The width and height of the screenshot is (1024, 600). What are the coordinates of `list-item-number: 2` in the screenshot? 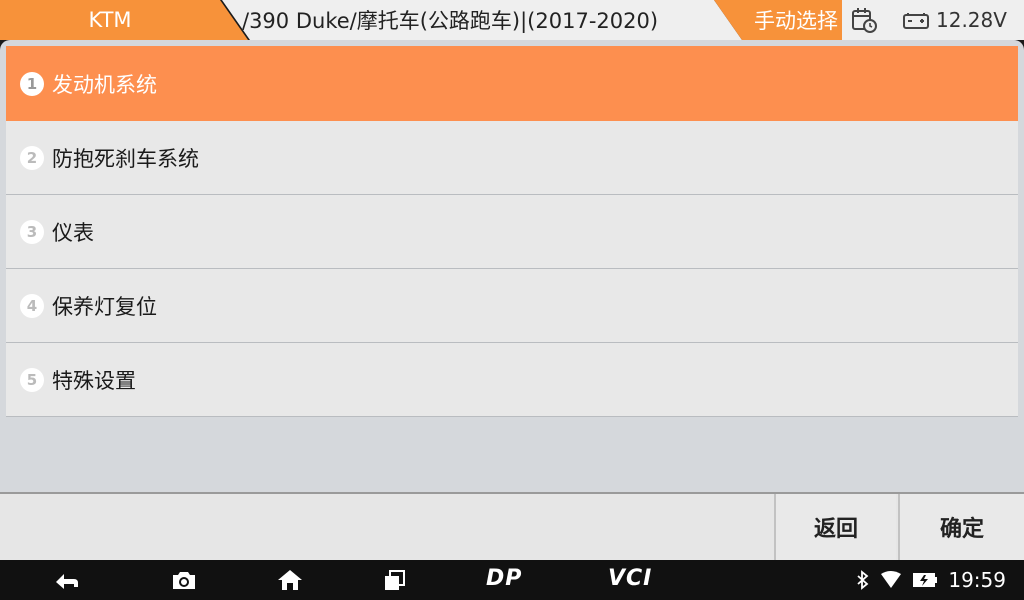 It's located at (32, 157).